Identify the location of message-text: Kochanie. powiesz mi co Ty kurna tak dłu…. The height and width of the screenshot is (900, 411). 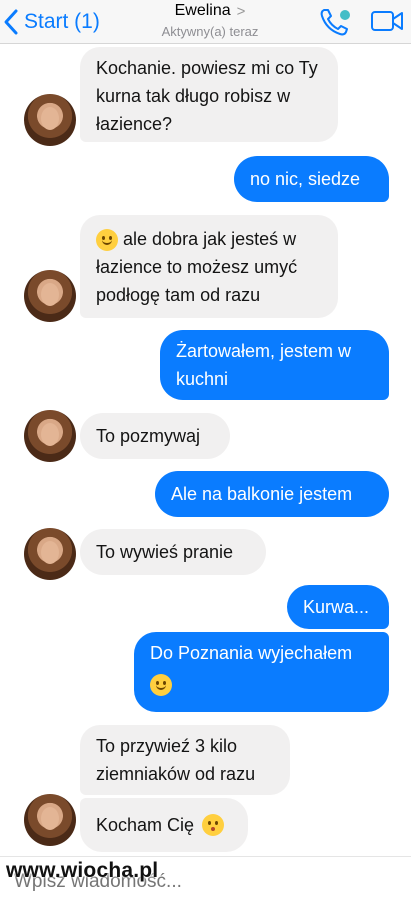
(207, 96).